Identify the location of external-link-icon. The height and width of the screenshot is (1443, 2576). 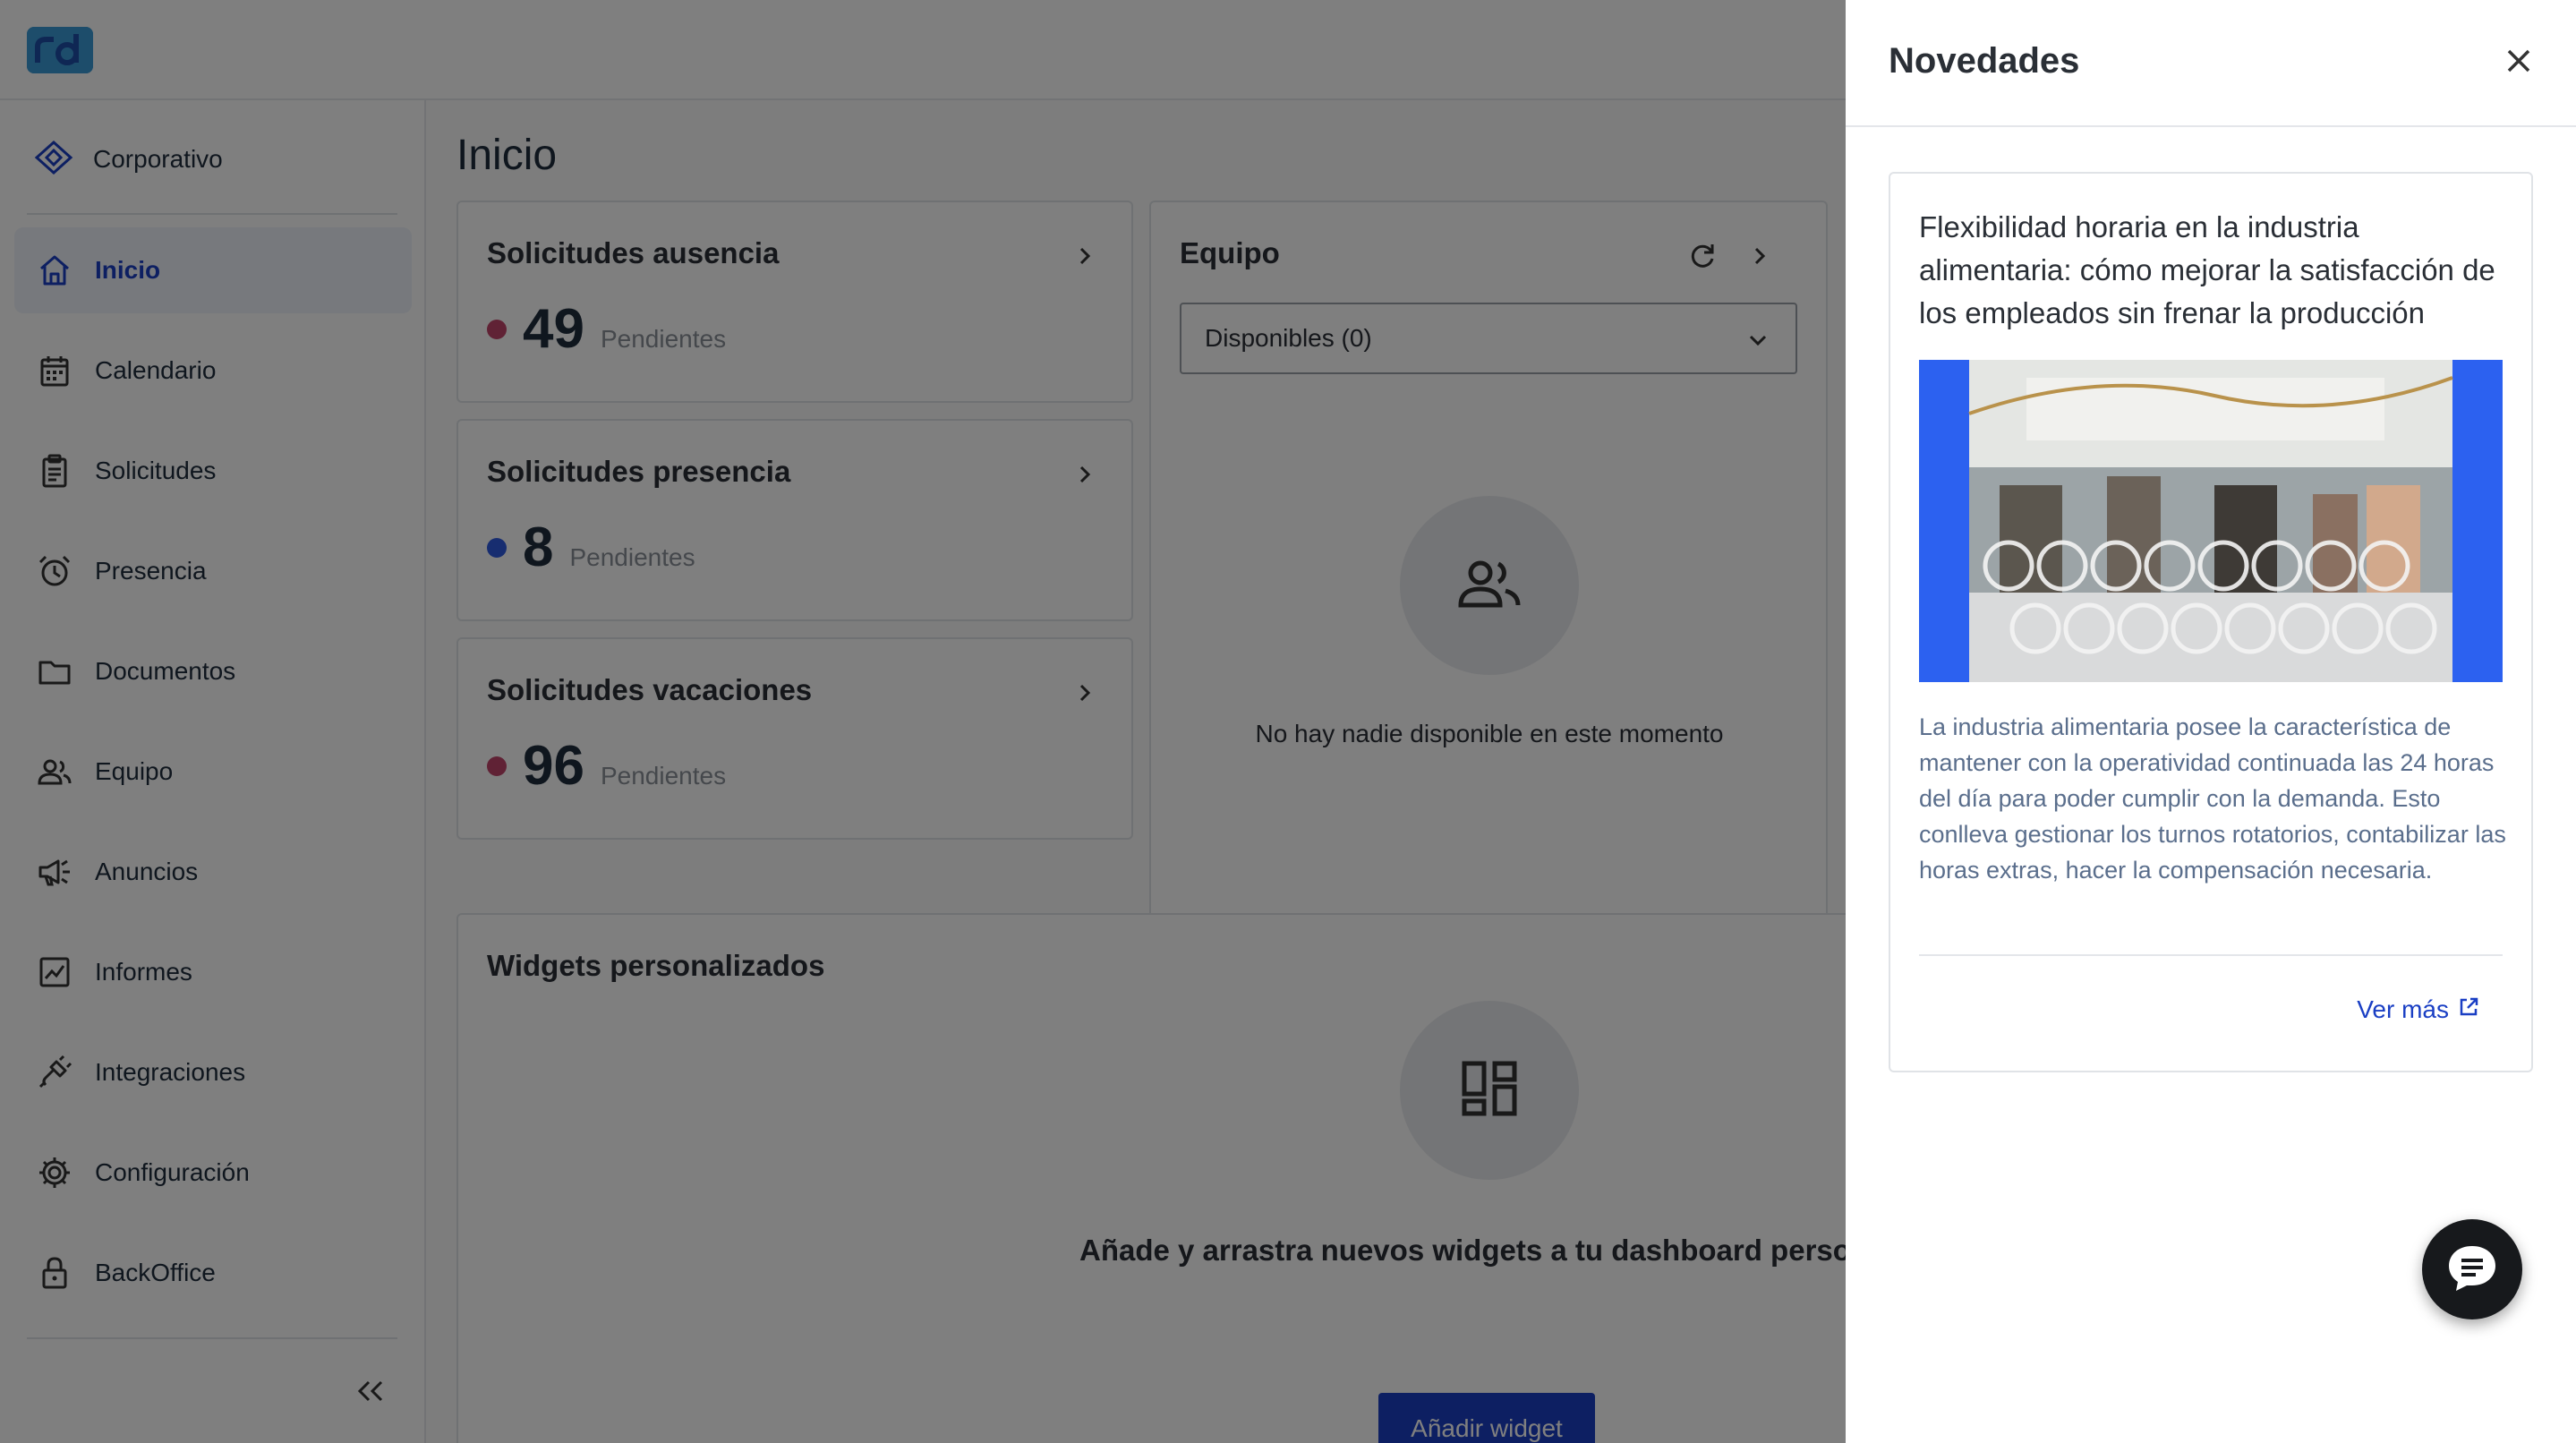
(2468, 1009).